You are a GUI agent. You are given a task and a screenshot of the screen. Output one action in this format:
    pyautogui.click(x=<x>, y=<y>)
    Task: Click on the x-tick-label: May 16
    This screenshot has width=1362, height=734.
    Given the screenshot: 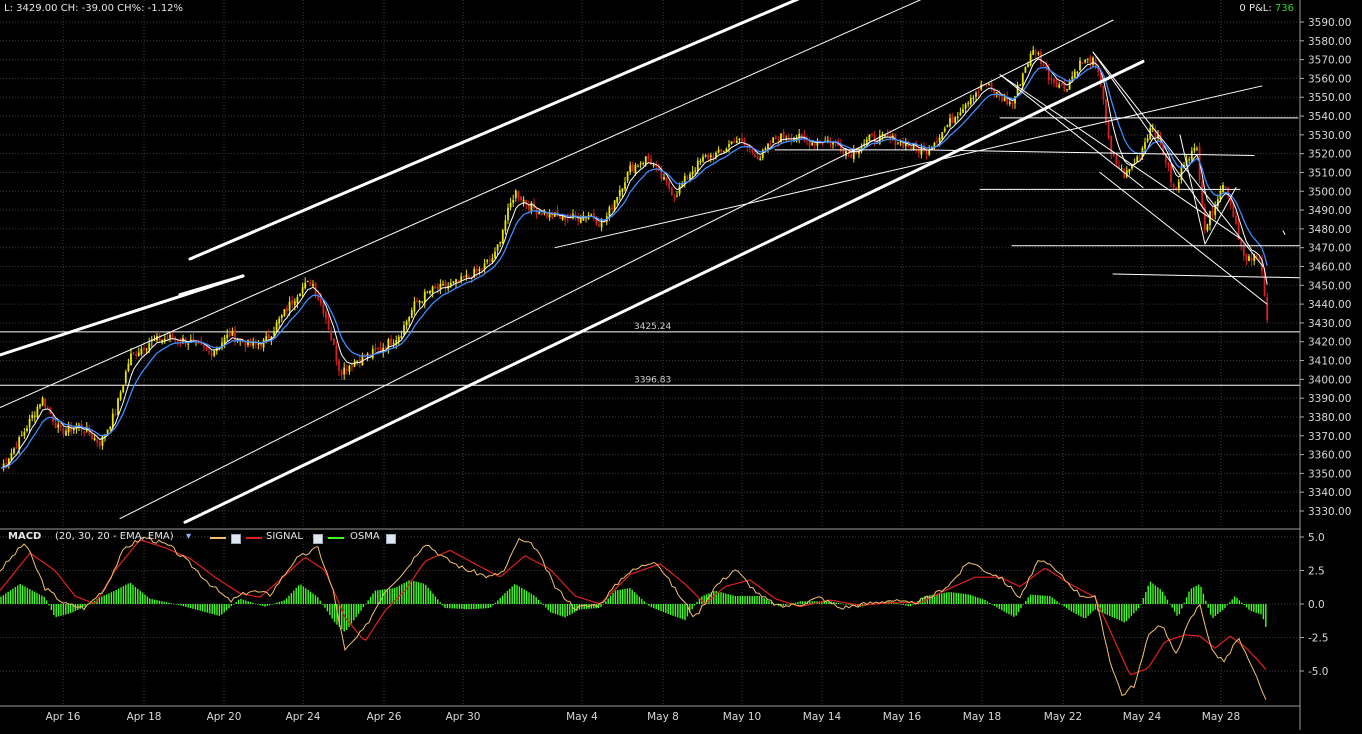 What is the action you would take?
    pyautogui.click(x=902, y=717)
    